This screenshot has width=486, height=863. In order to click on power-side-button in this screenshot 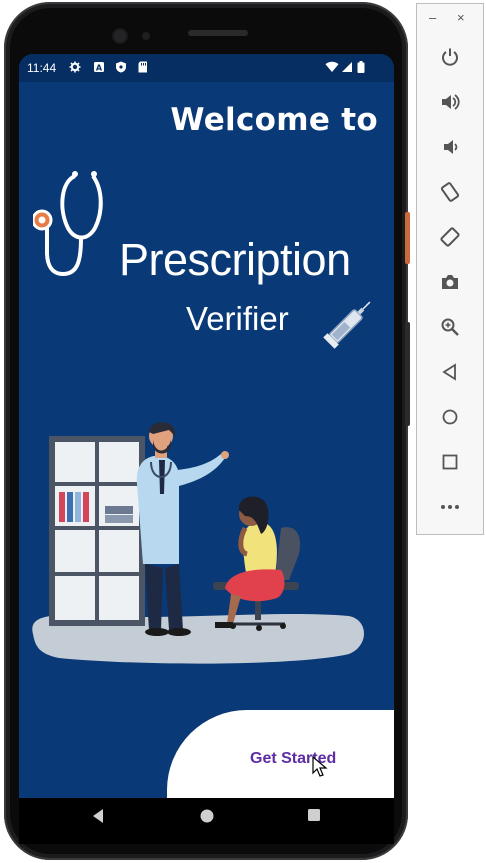, I will do `click(407, 238)`.